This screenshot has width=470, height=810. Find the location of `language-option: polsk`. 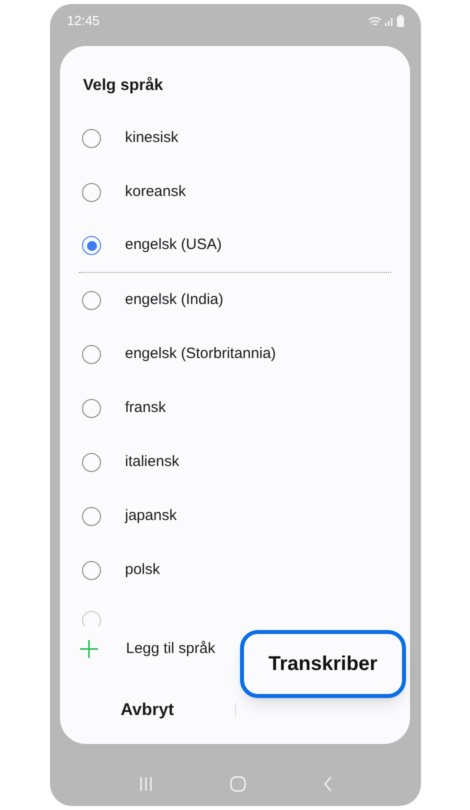

language-option: polsk is located at coordinates (235, 570).